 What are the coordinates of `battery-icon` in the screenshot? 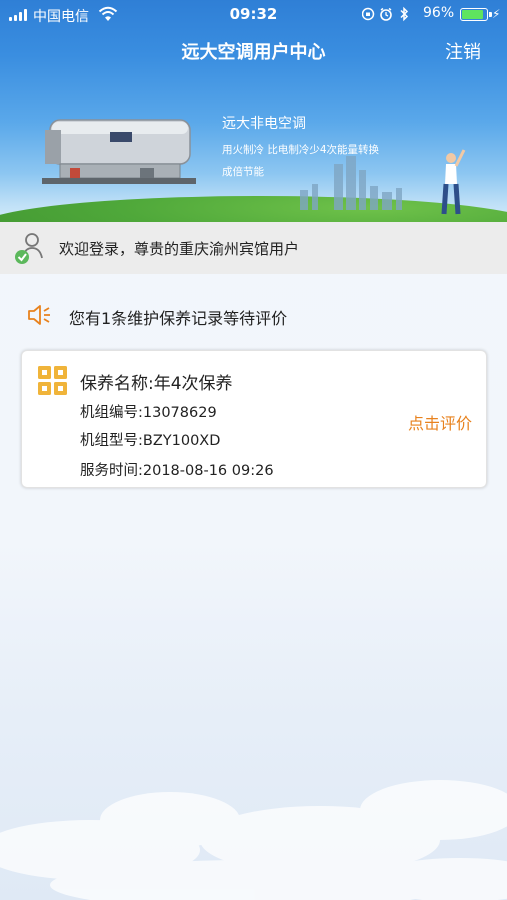 It's located at (476, 14).